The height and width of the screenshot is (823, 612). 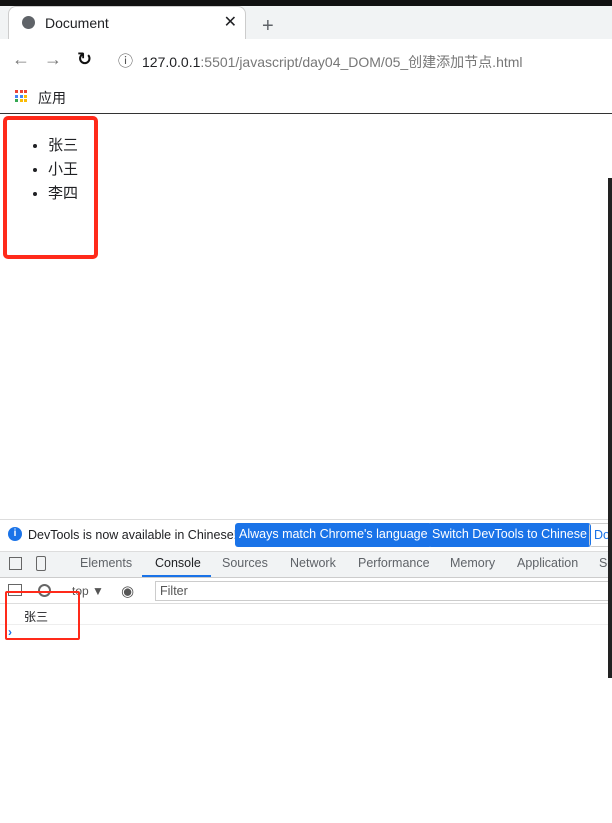 What do you see at coordinates (472, 563) in the screenshot?
I see `tab-memory: Memory` at bounding box center [472, 563].